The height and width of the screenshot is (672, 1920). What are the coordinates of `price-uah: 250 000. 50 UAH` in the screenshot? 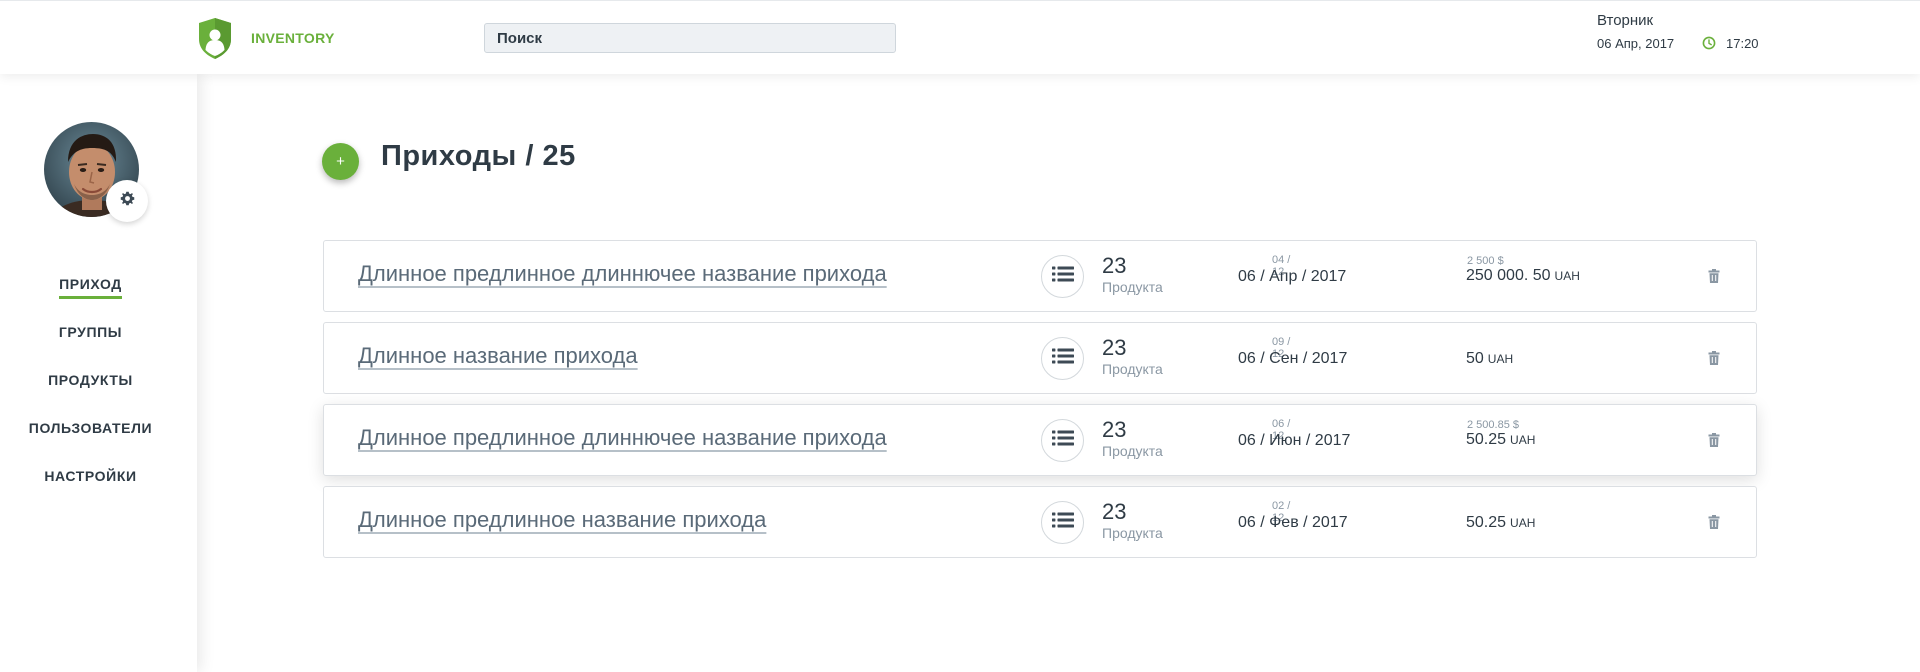 It's located at (1523, 276).